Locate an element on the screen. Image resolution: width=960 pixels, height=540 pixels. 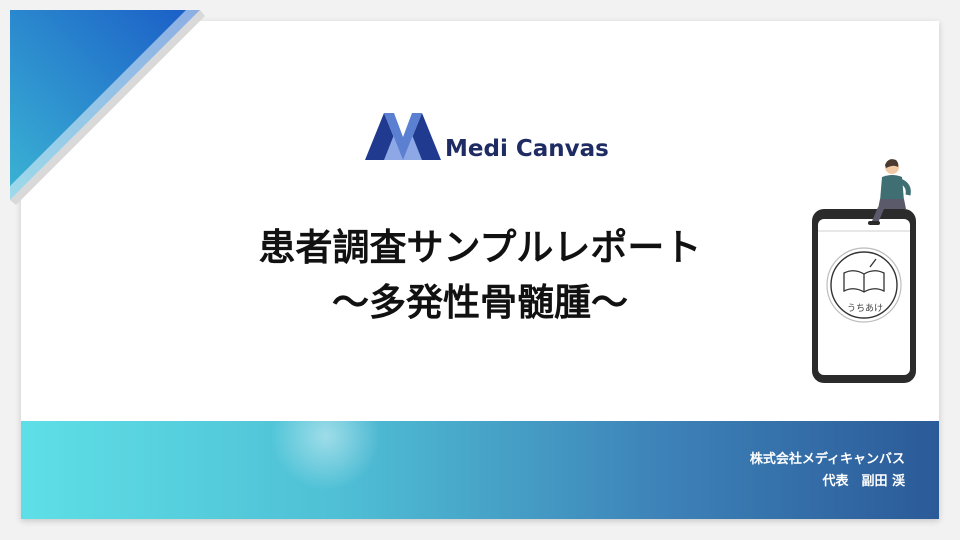
company-info: 株式会社メディキャンバス 代表 副田 渓 is located at coordinates (827, 471).